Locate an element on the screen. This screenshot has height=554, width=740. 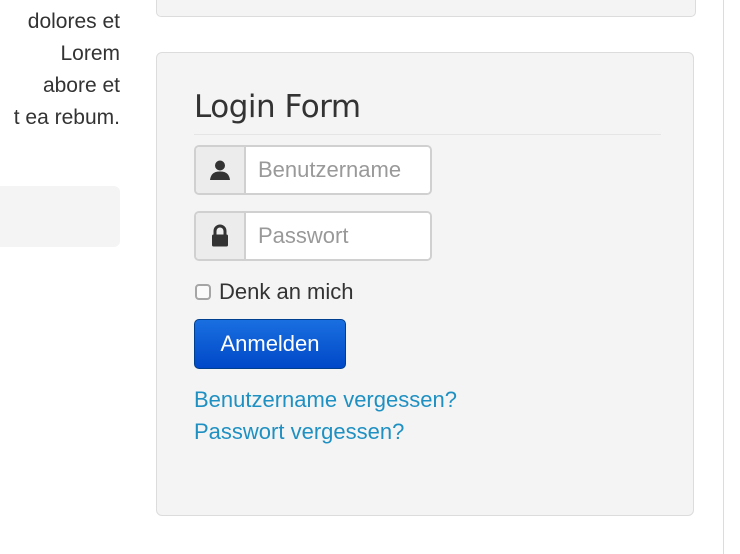
remember-me: Denk an mich is located at coordinates (274, 292).